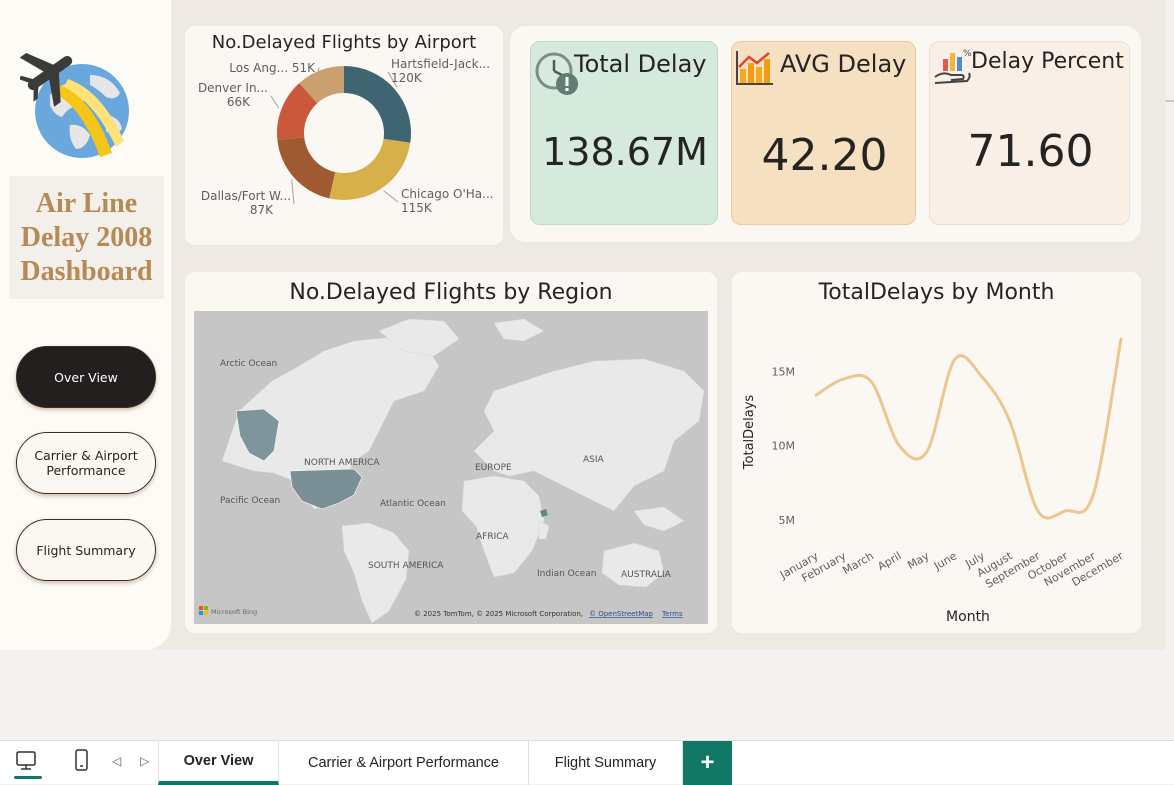  What do you see at coordinates (784, 446) in the screenshot?
I see `y-tick-label: 10M` at bounding box center [784, 446].